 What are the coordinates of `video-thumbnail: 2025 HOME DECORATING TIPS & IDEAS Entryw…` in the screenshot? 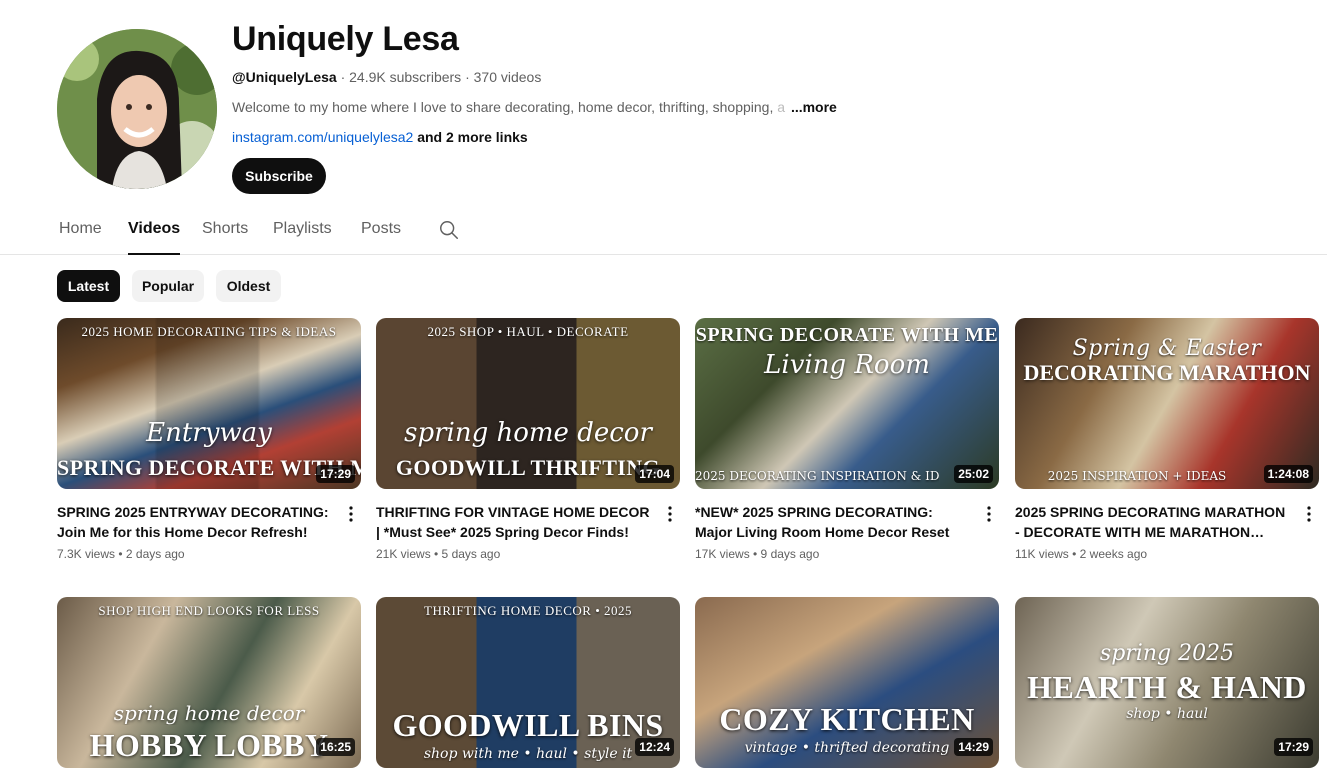 It's located at (209, 403).